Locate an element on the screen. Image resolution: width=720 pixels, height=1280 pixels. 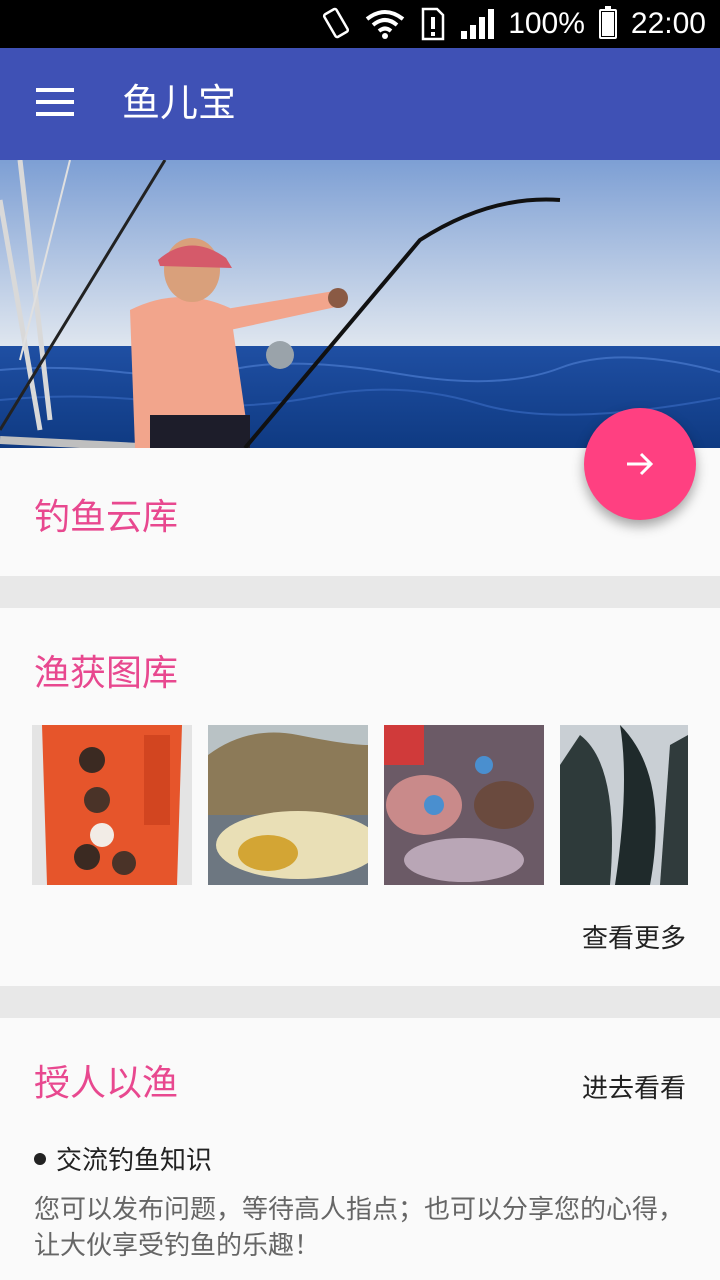
bullet-item: 交流钓鱼知识 is located at coordinates (123, 1158).